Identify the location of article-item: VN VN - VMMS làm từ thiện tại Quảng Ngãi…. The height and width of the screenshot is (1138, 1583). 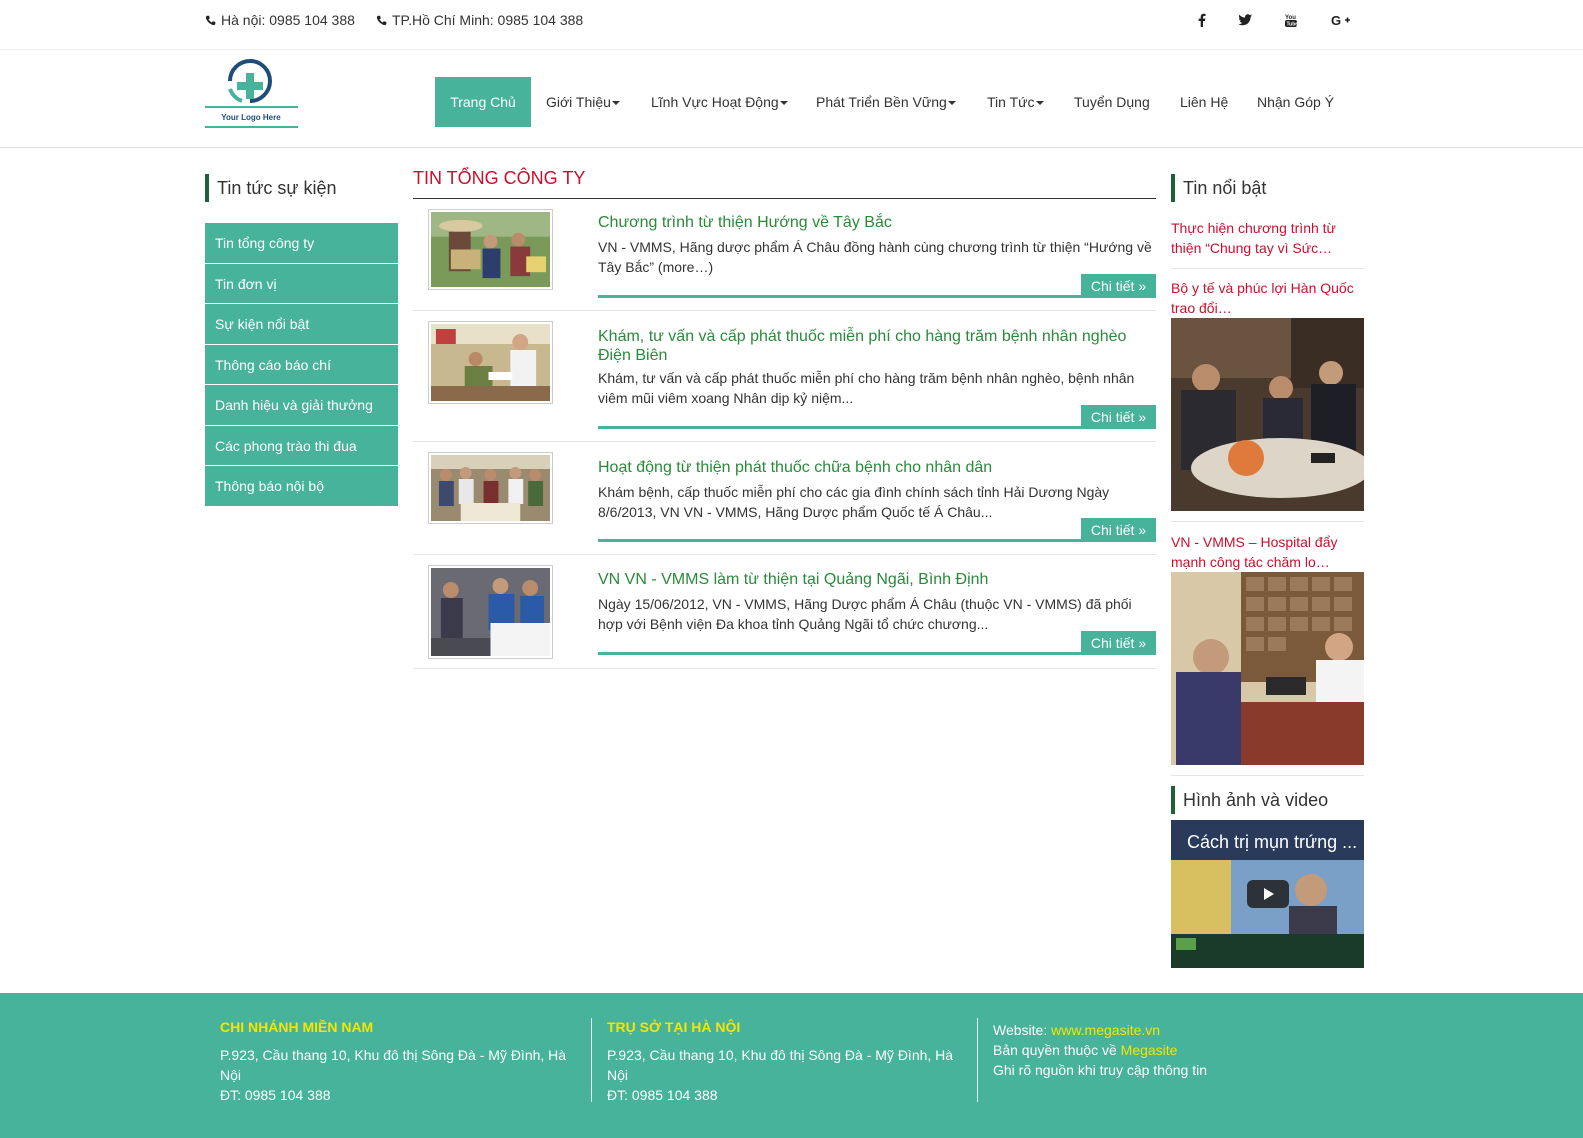
(784, 612).